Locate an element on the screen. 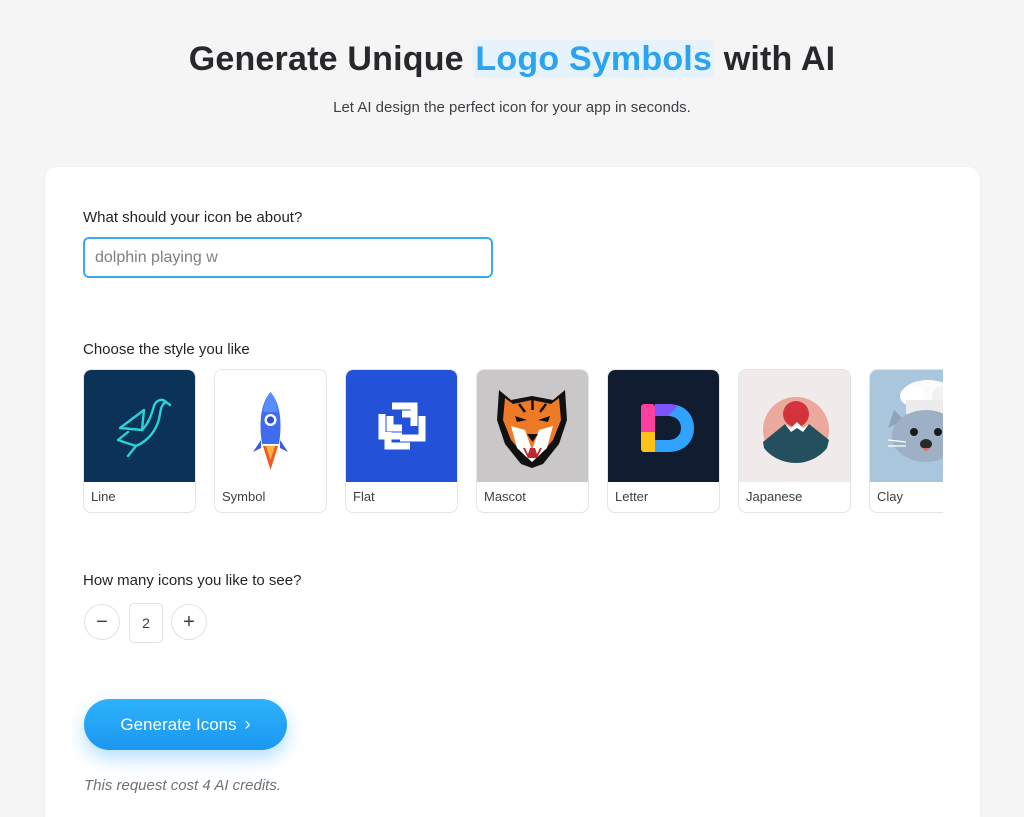  style-option-flat: Flat is located at coordinates (401, 441).